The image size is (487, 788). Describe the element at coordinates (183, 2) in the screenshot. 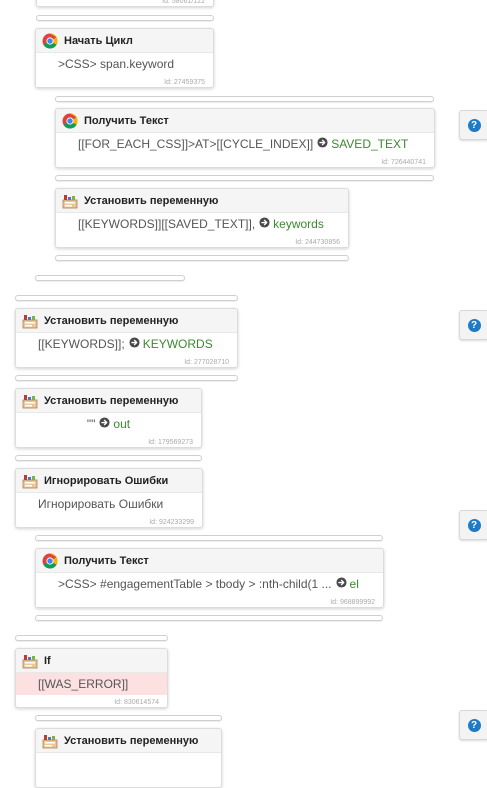

I see `block-id: Id: 58061/122` at that location.